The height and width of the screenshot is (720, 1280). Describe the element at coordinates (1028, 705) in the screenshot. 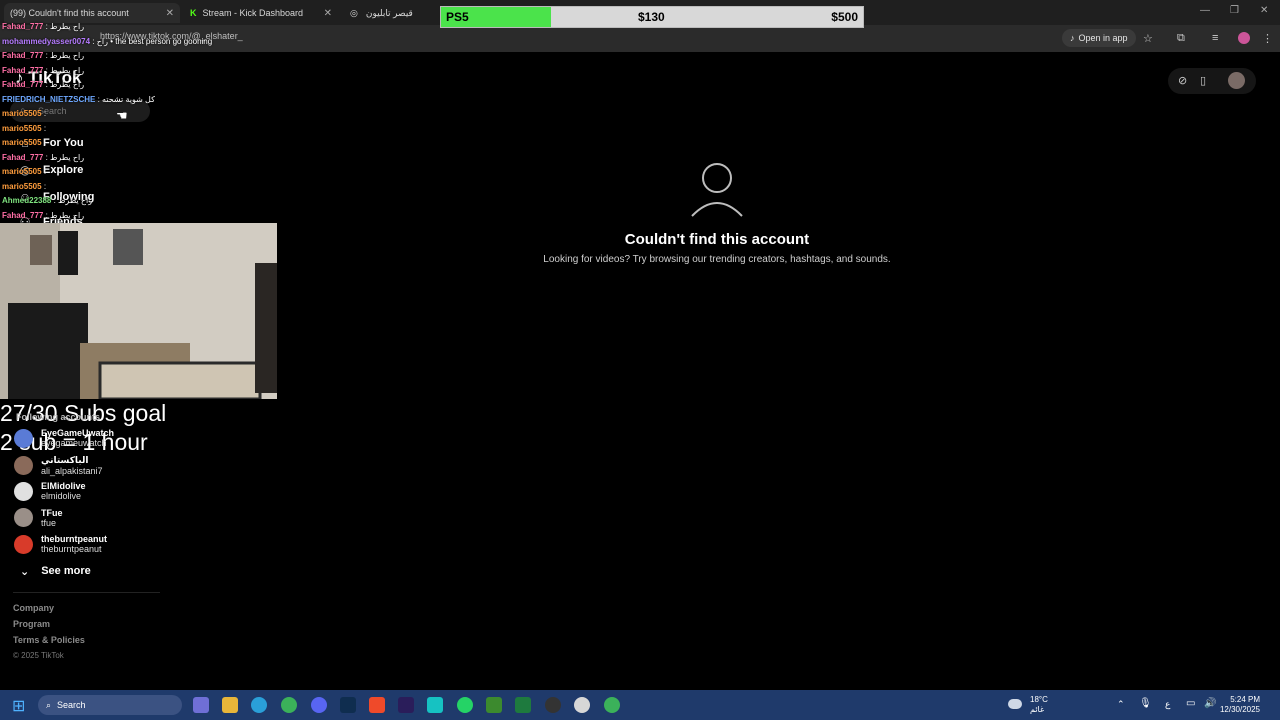

I see `weather-widget: 18°C غائم` at that location.